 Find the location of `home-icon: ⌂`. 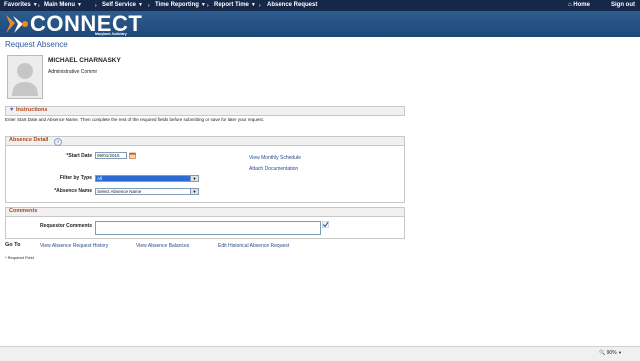

home-icon: ⌂ is located at coordinates (570, 5).